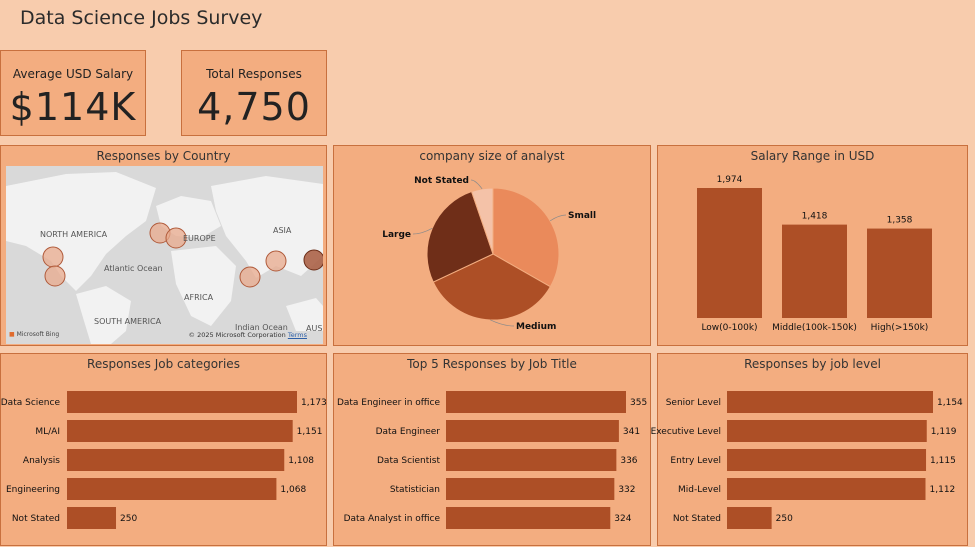 The width and height of the screenshot is (975, 547). What do you see at coordinates (128, 321) in the screenshot?
I see `map-label-south-america: SOUTH AMERICA` at bounding box center [128, 321].